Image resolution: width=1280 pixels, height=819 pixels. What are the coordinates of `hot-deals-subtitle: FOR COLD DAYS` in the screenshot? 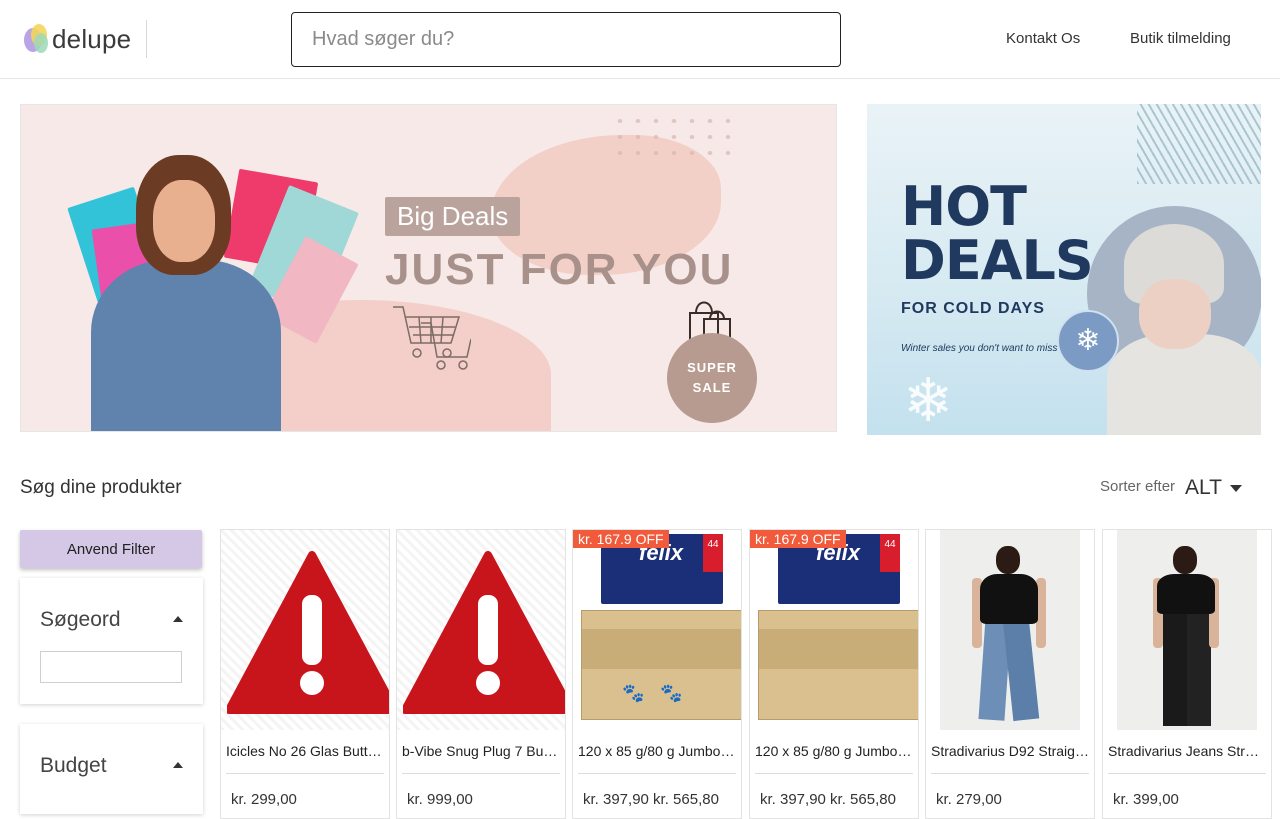 It's located at (973, 308).